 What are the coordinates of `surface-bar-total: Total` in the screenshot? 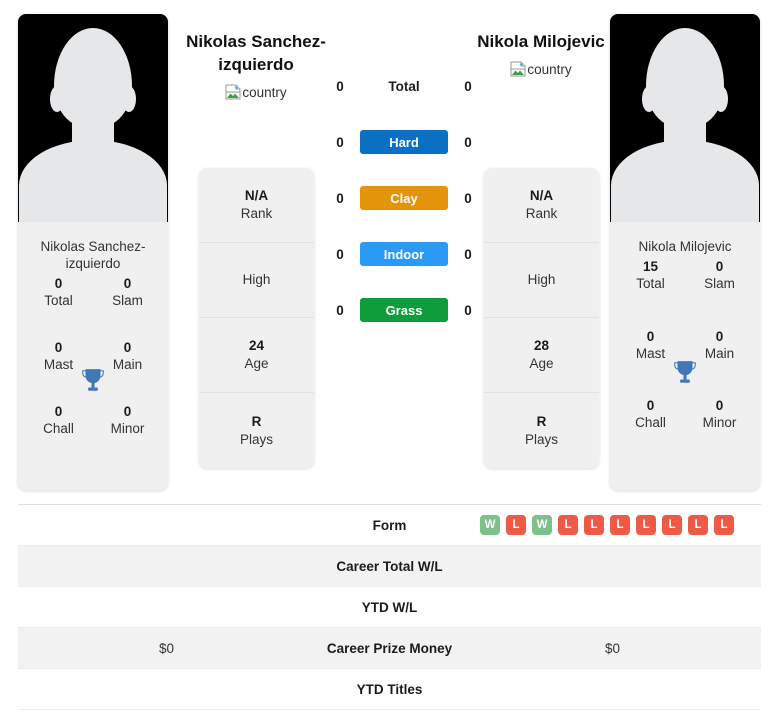 It's located at (404, 86).